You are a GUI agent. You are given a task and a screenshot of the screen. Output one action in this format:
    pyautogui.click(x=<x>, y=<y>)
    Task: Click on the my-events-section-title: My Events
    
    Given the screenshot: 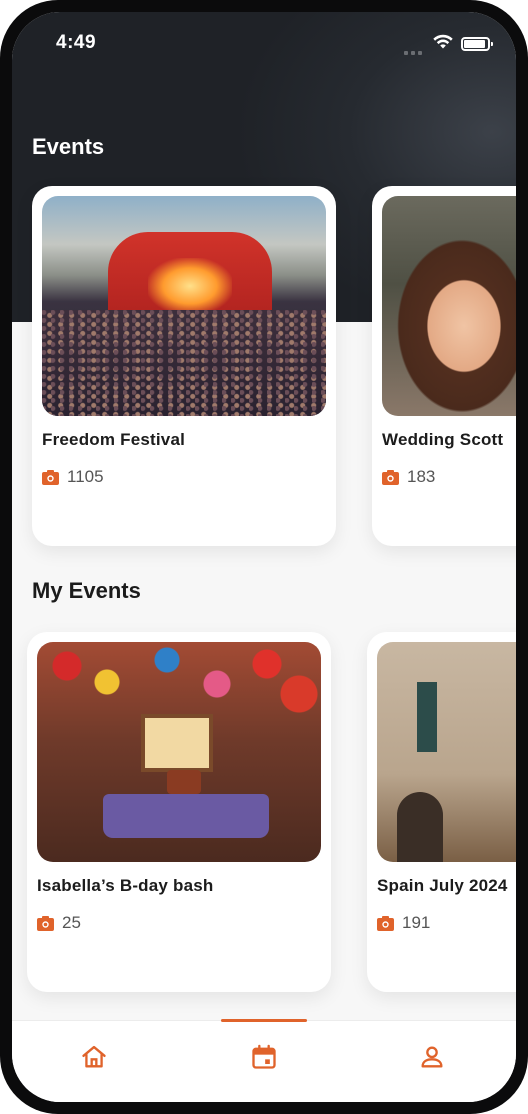 What is the action you would take?
    pyautogui.click(x=86, y=590)
    